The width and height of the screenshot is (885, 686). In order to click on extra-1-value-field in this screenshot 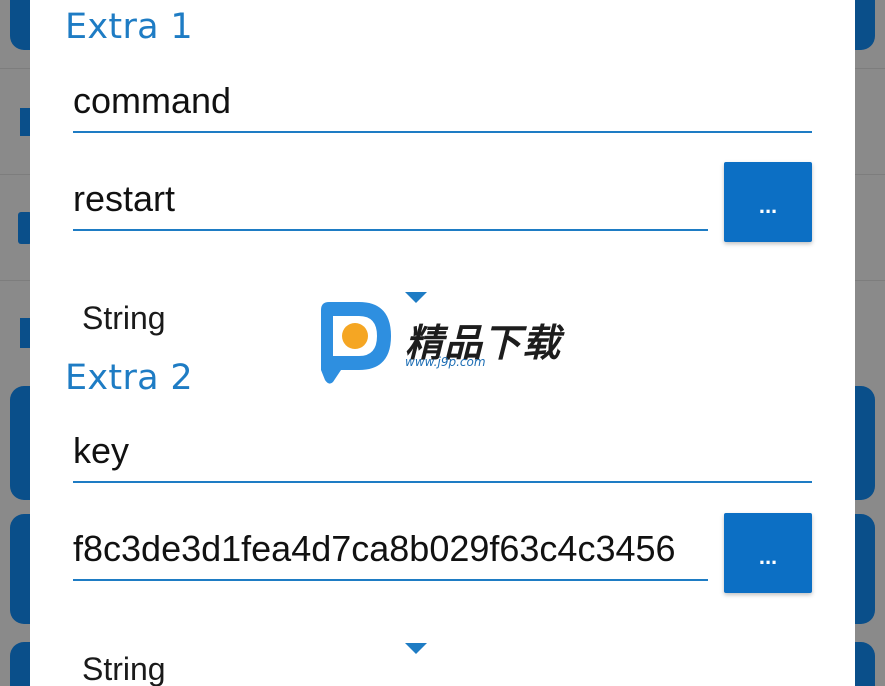, I will do `click(390, 203)`.